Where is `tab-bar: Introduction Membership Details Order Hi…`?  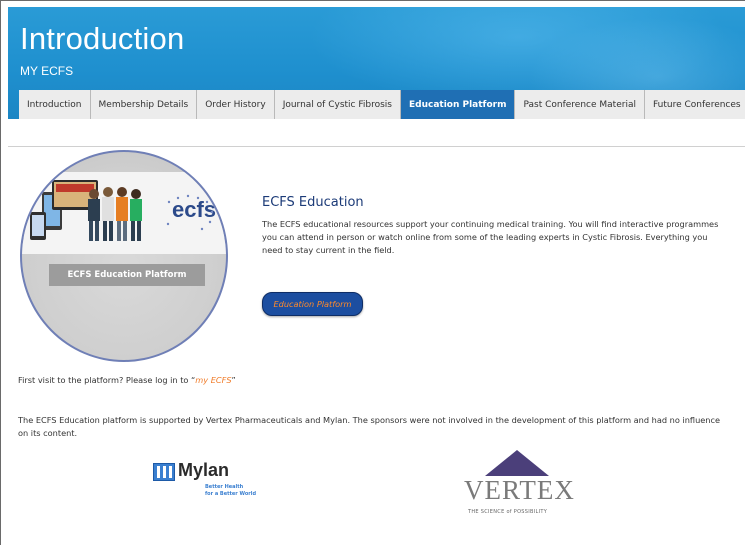
tab-bar: Introduction Membership Details Order Hi… is located at coordinates (382, 104).